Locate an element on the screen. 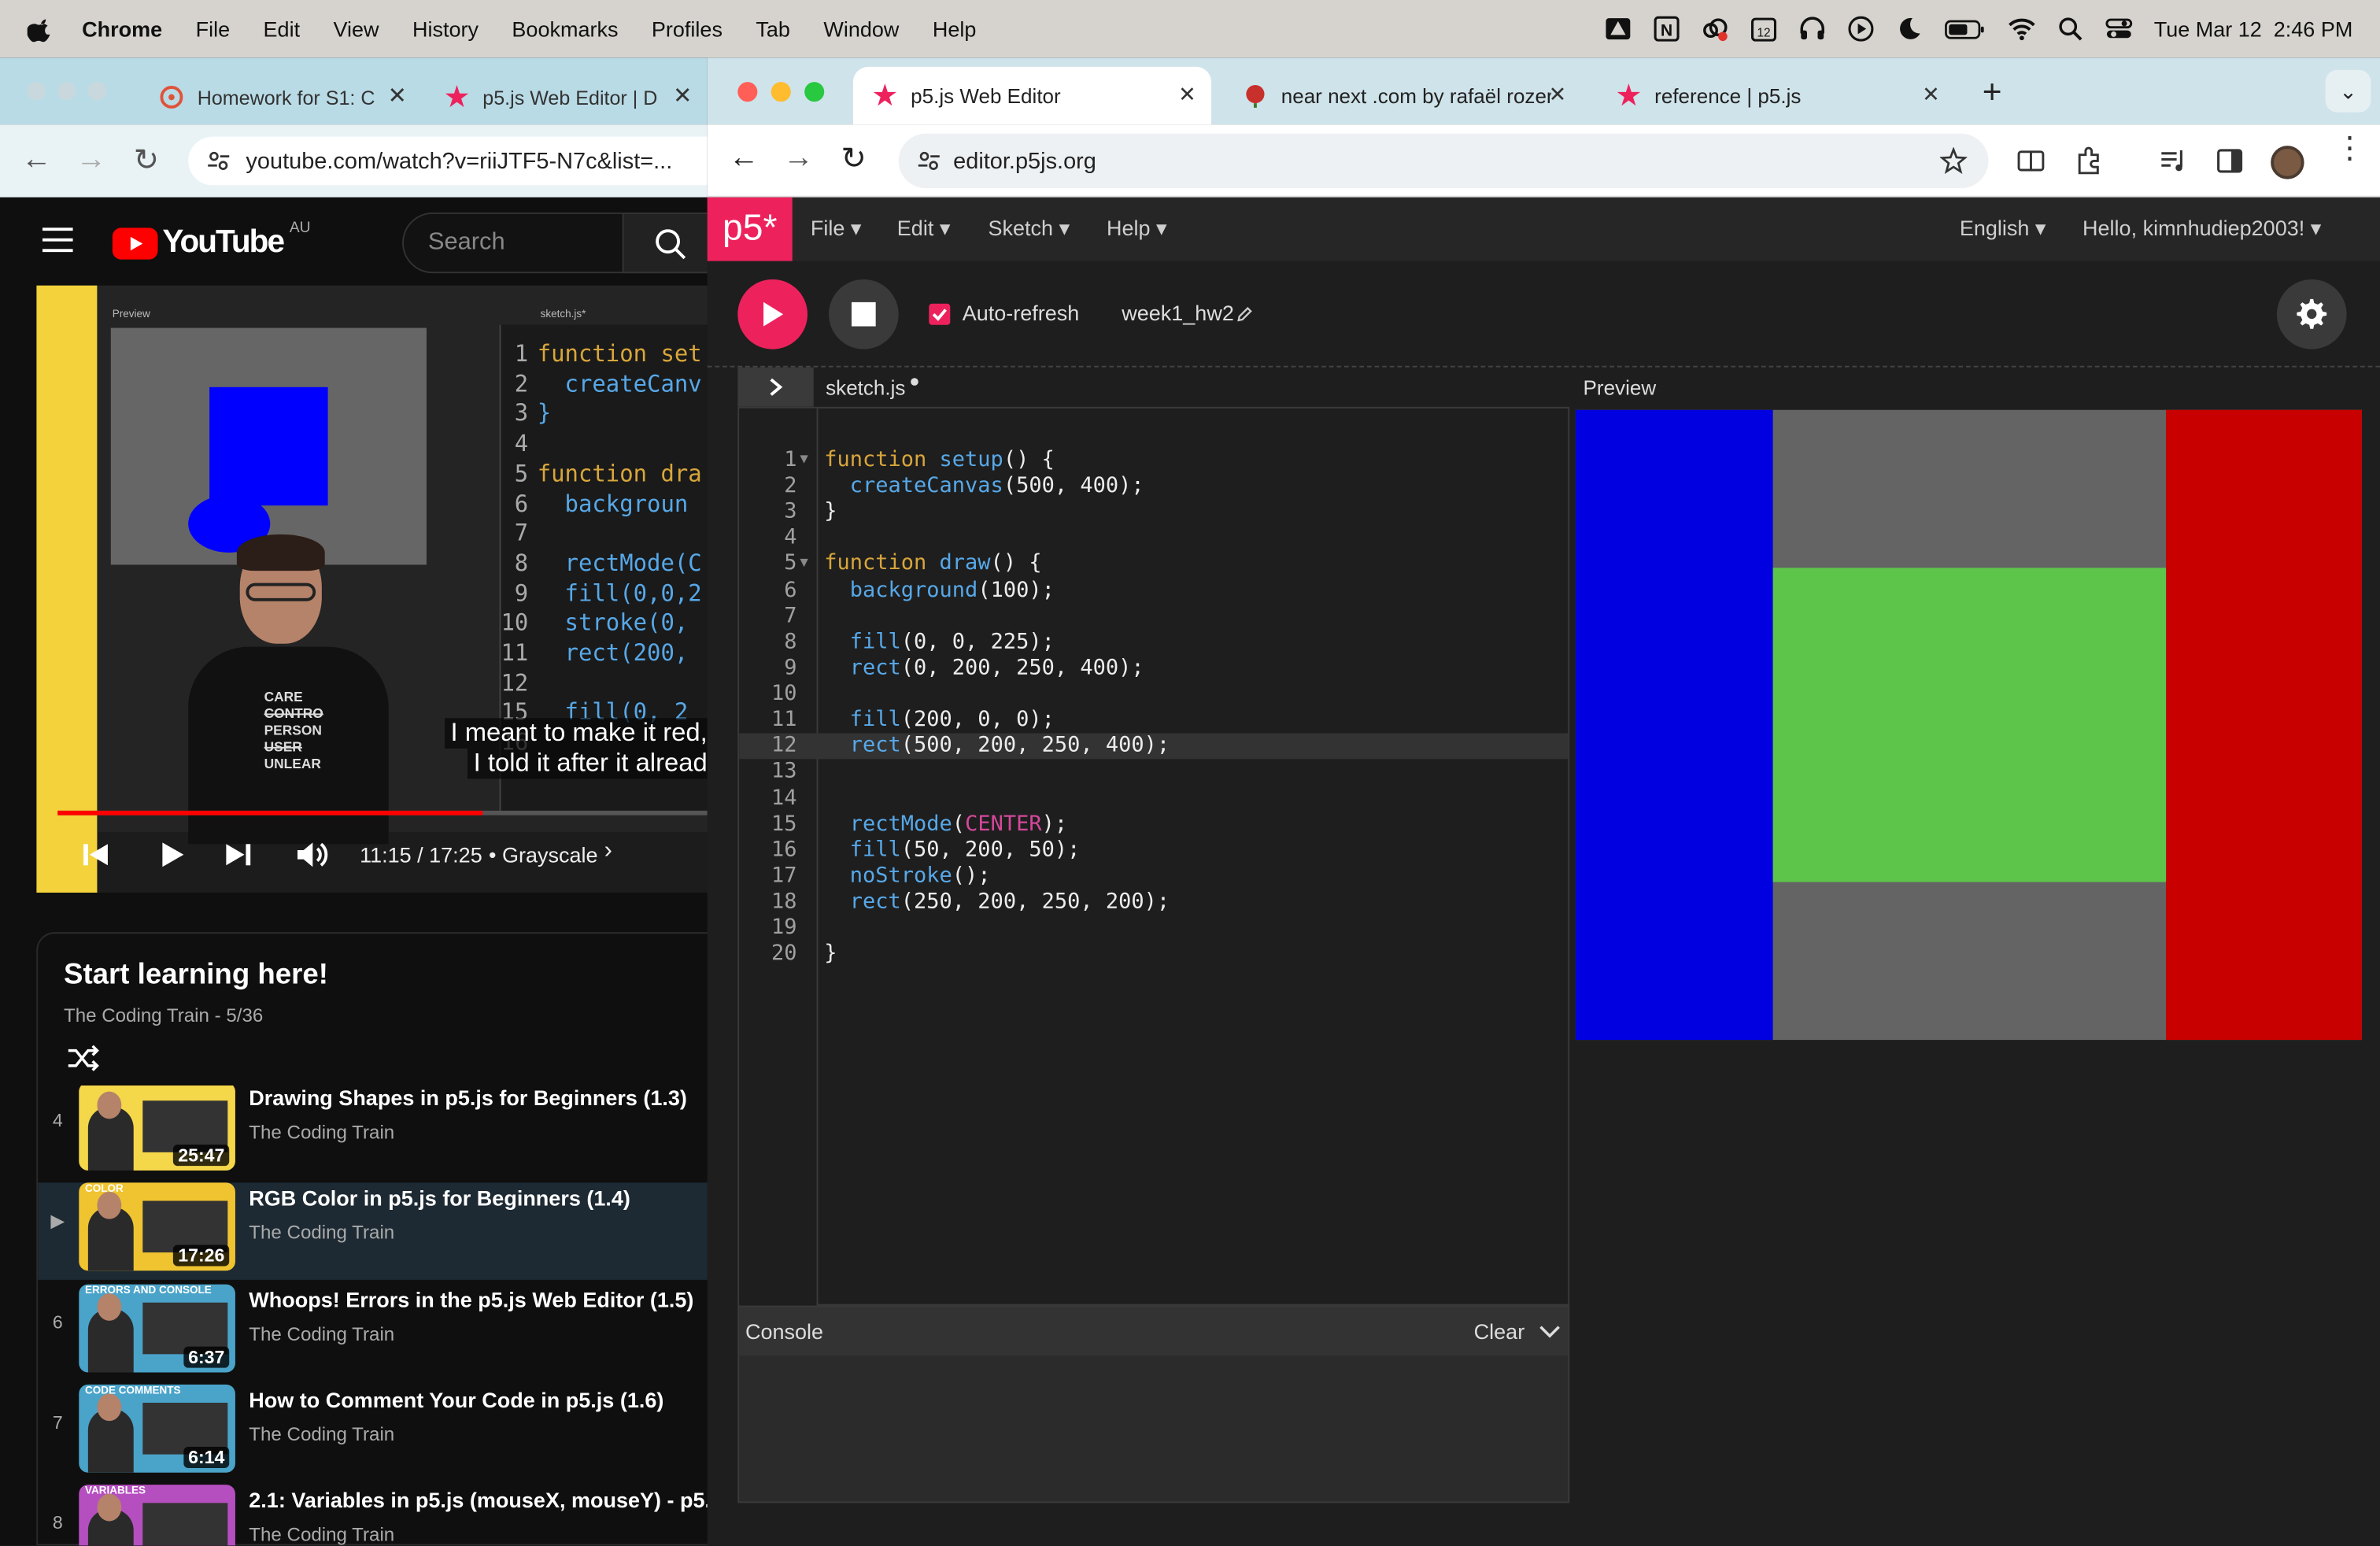 This screenshot has width=2380, height=1546. previous-icon is located at coordinates (95, 854).